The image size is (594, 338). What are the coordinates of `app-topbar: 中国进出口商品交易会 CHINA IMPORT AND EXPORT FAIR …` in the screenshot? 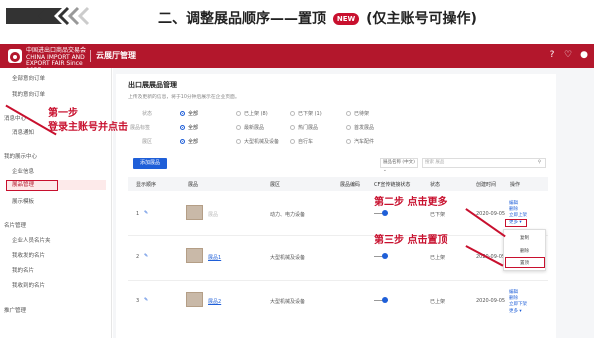 It's located at (297, 59).